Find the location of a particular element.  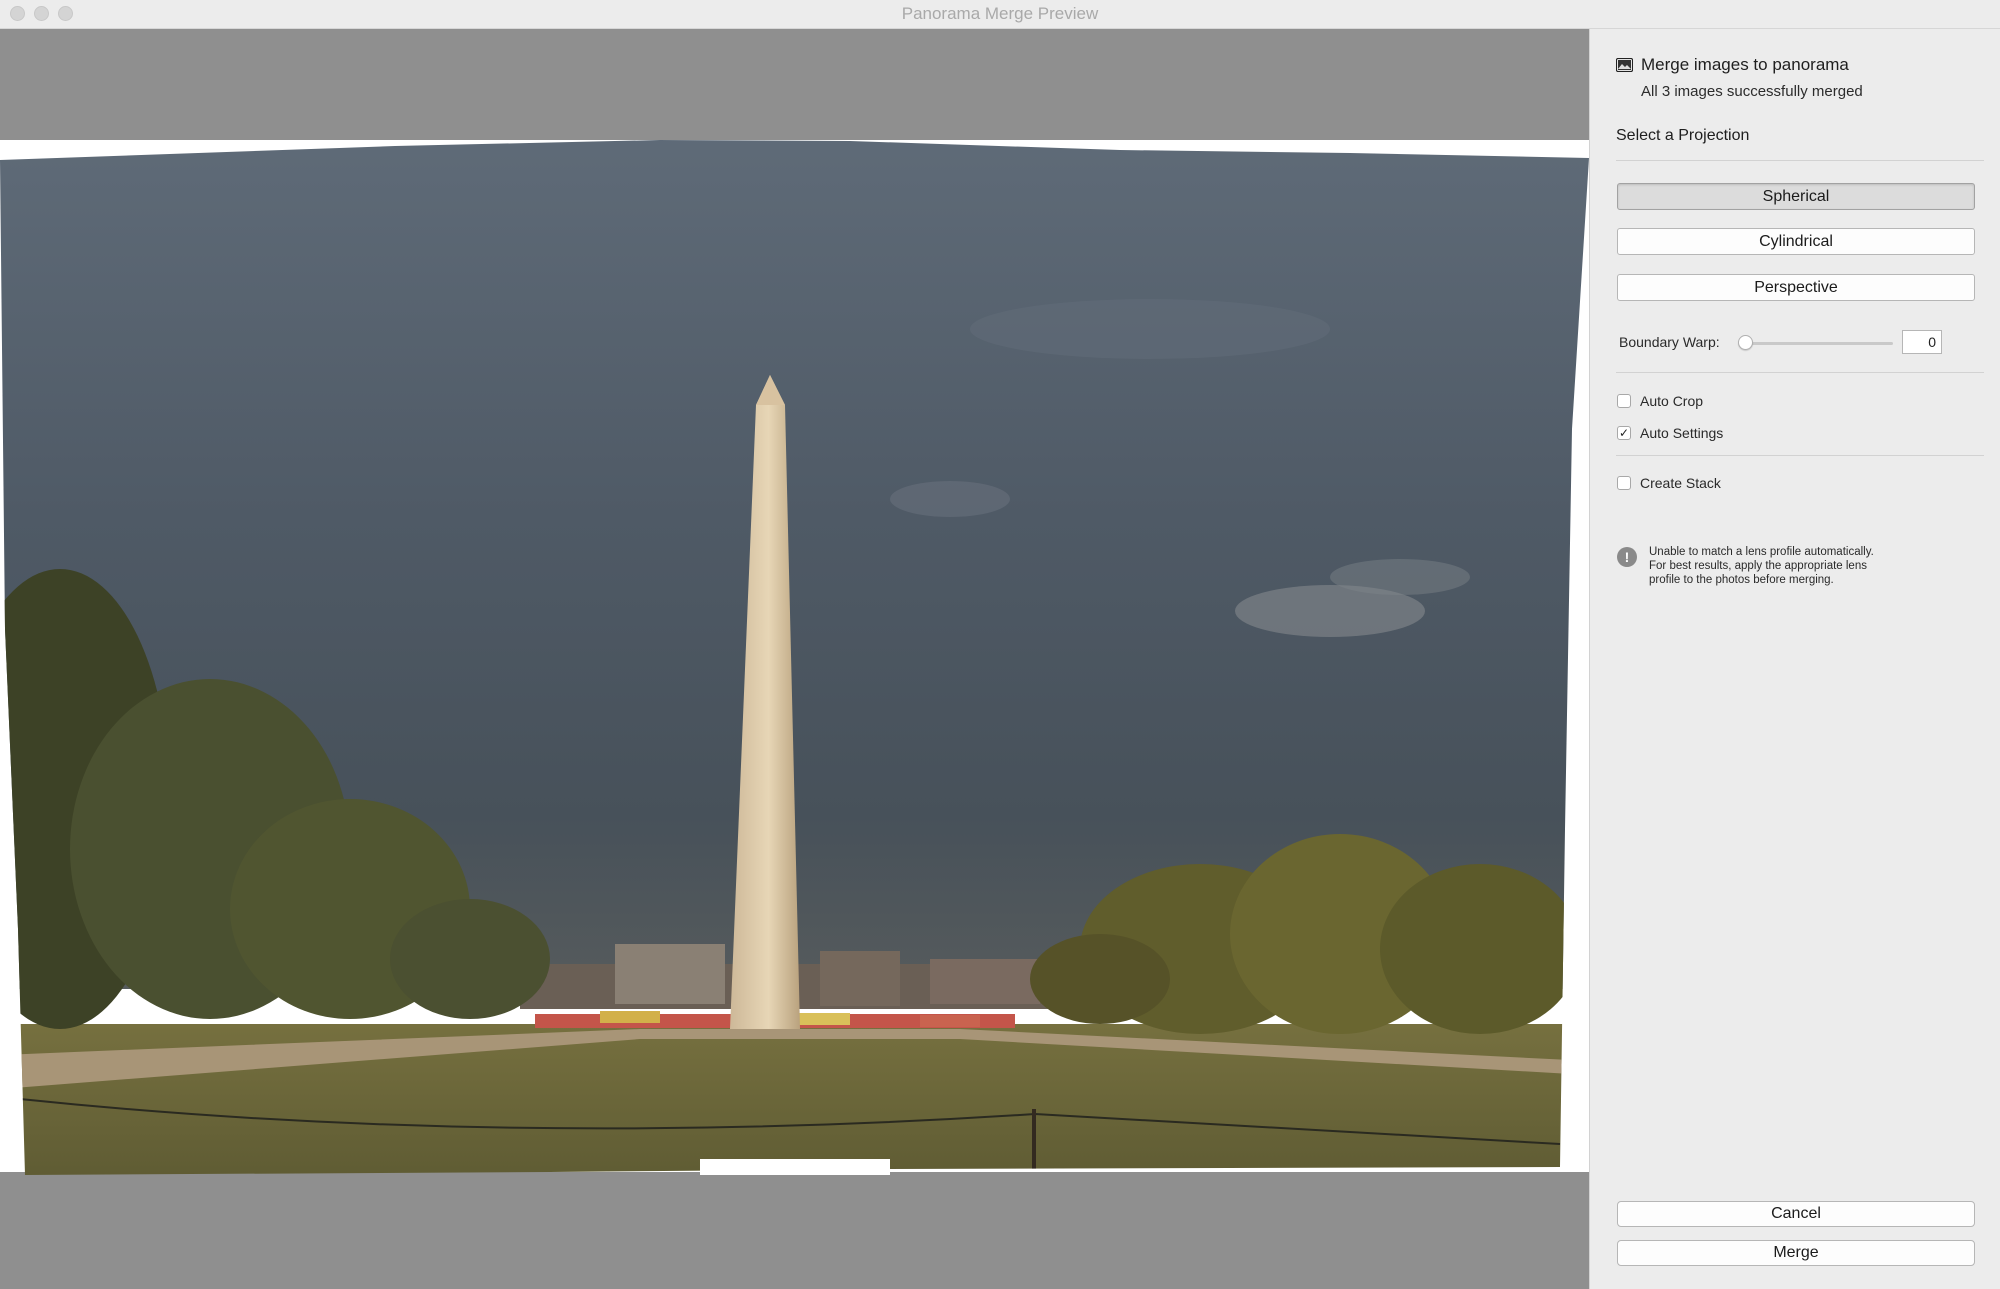

close-window-button is located at coordinates (17, 13).